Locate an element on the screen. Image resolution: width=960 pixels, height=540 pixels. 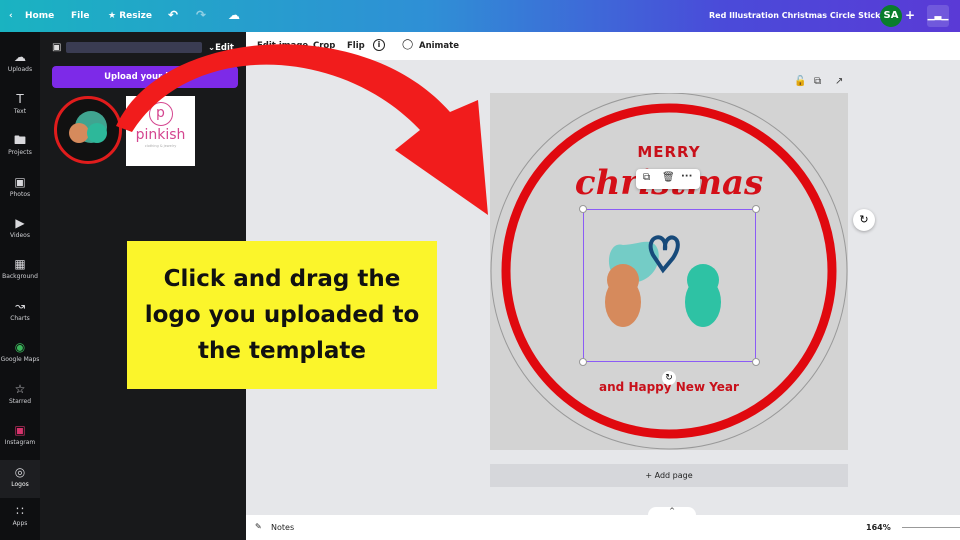
insights-icon: ▁▃▁ is located at coordinates (938, 16).